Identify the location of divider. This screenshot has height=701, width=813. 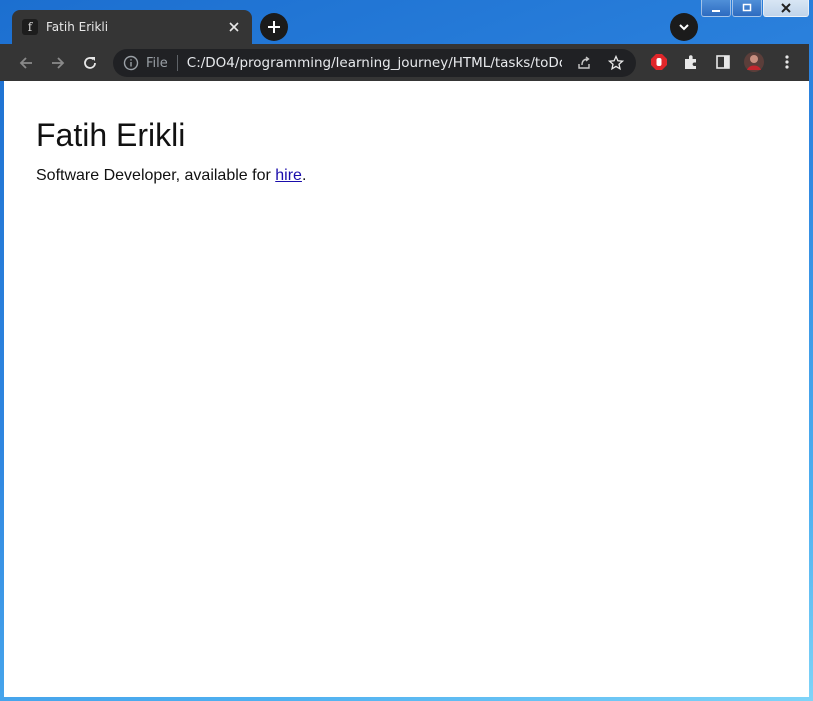
(177, 63).